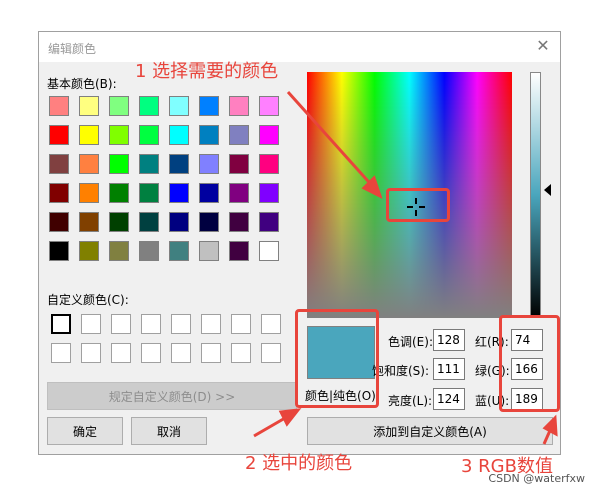 The width and height of the screenshot is (599, 493). Describe the element at coordinates (410, 401) in the screenshot. I see `luminance-label: 亮度(L):` at that location.